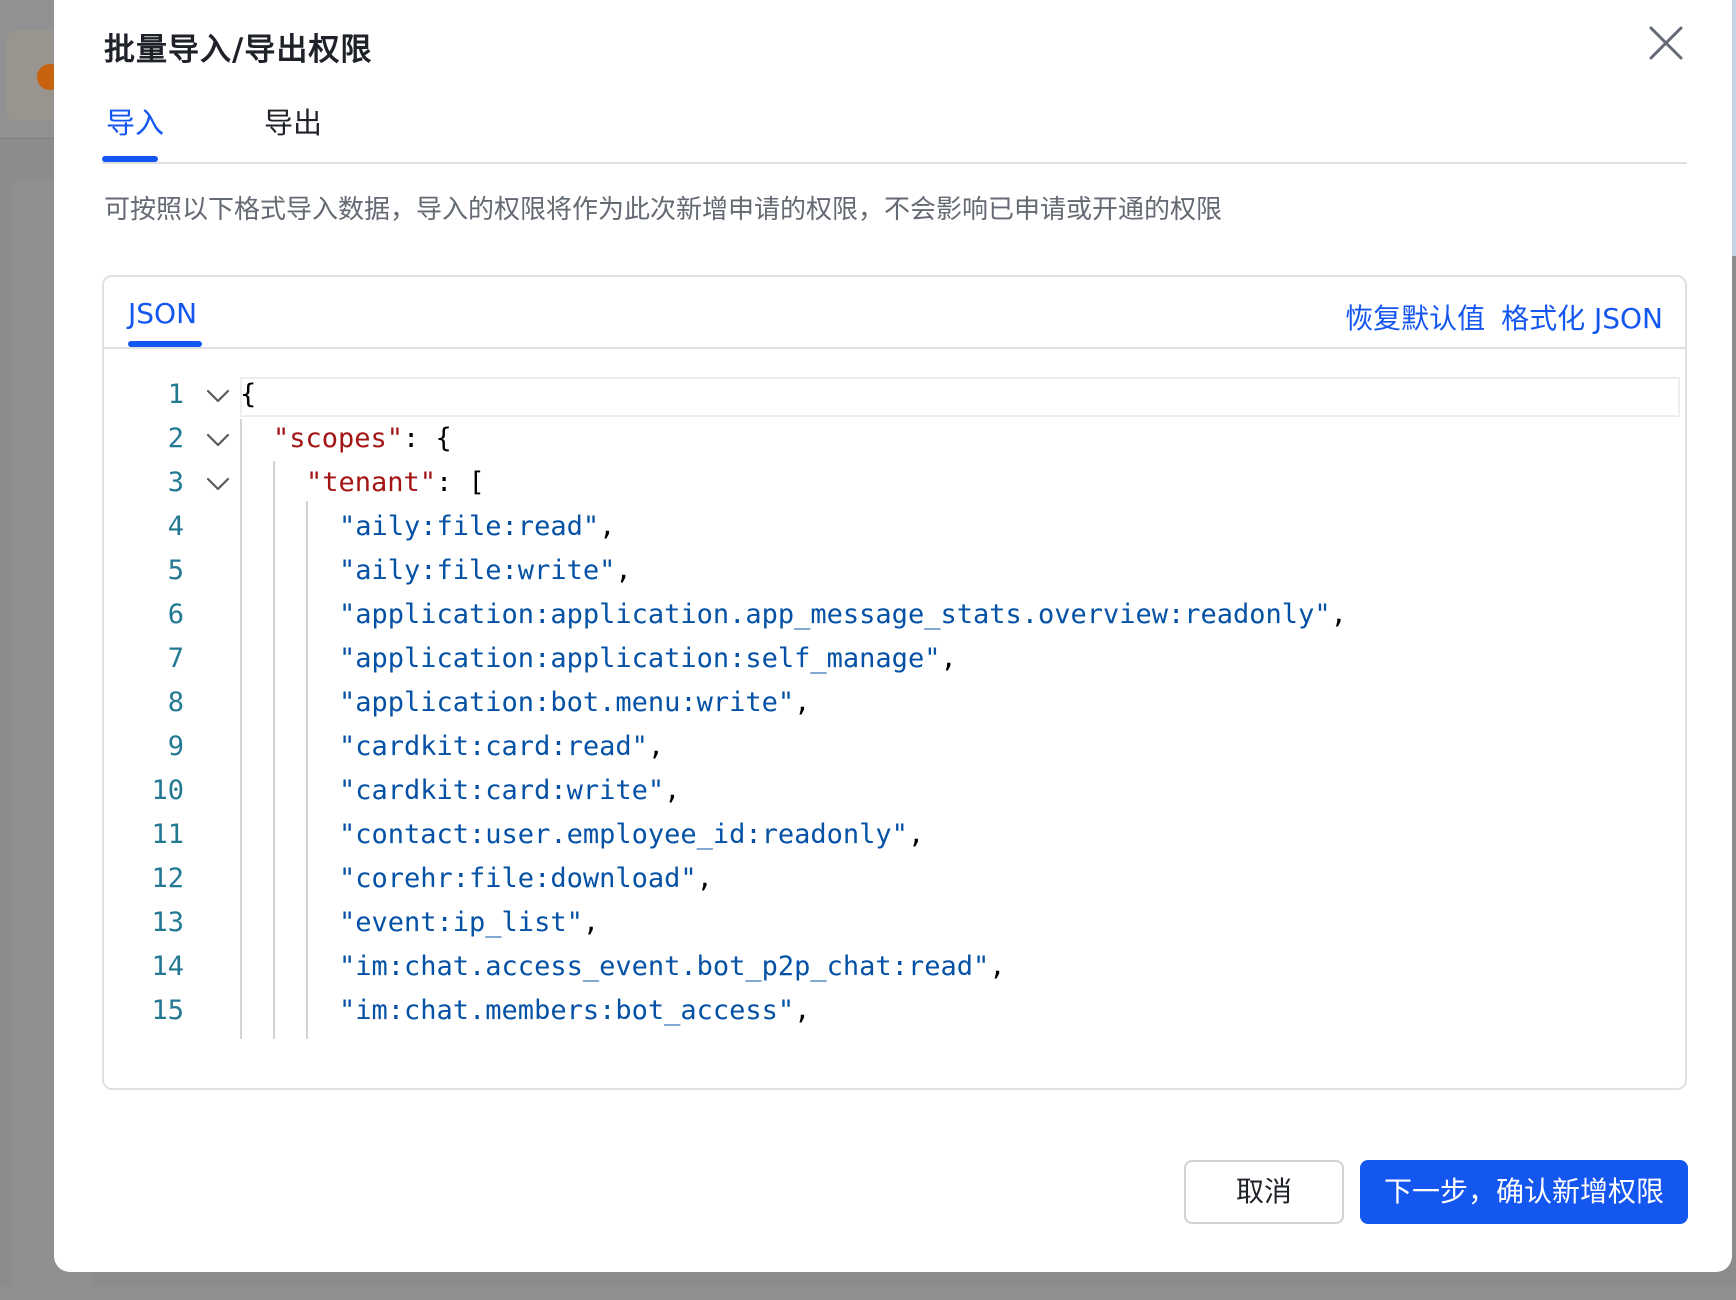 Image resolution: width=1736 pixels, height=1300 pixels. What do you see at coordinates (502, 790) in the screenshot?
I see `json-string: "cardkit:card:write"` at bounding box center [502, 790].